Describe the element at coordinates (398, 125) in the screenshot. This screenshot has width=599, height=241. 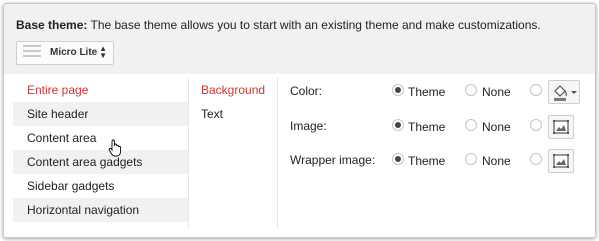
I see `radio-image-theme` at that location.